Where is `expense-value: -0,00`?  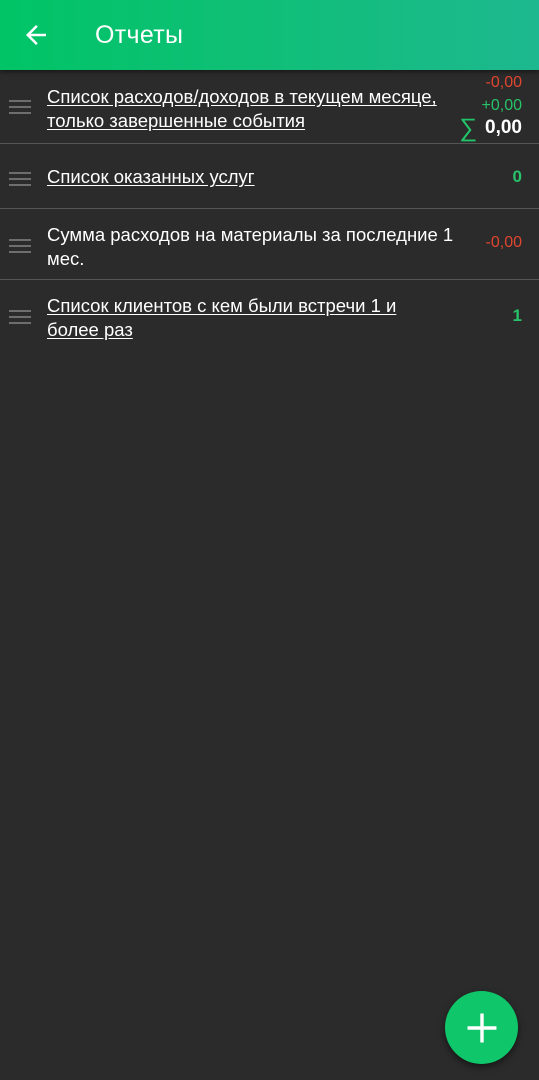
expense-value: -0,00 is located at coordinates (503, 82).